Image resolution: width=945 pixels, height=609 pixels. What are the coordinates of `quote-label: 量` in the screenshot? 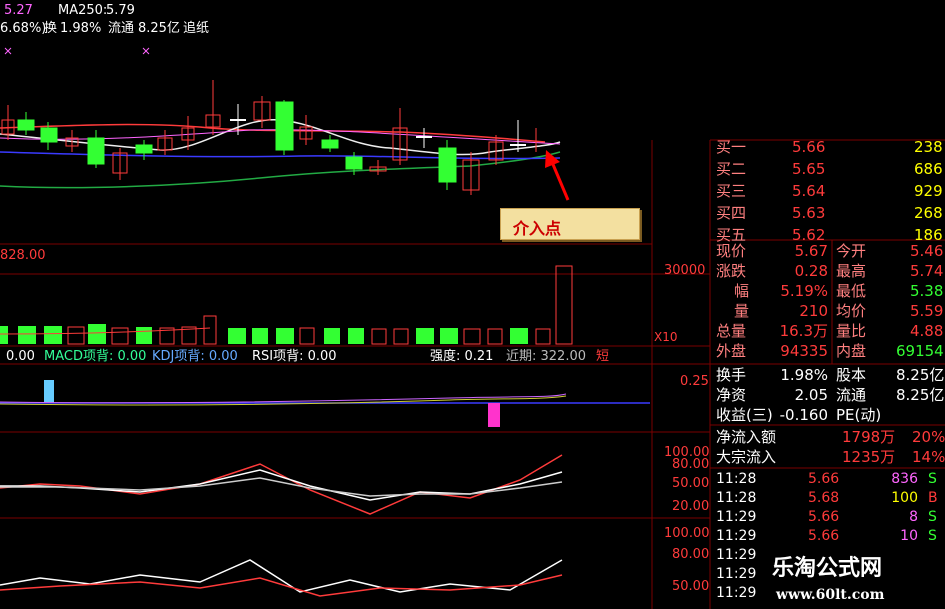 It's located at (742, 311).